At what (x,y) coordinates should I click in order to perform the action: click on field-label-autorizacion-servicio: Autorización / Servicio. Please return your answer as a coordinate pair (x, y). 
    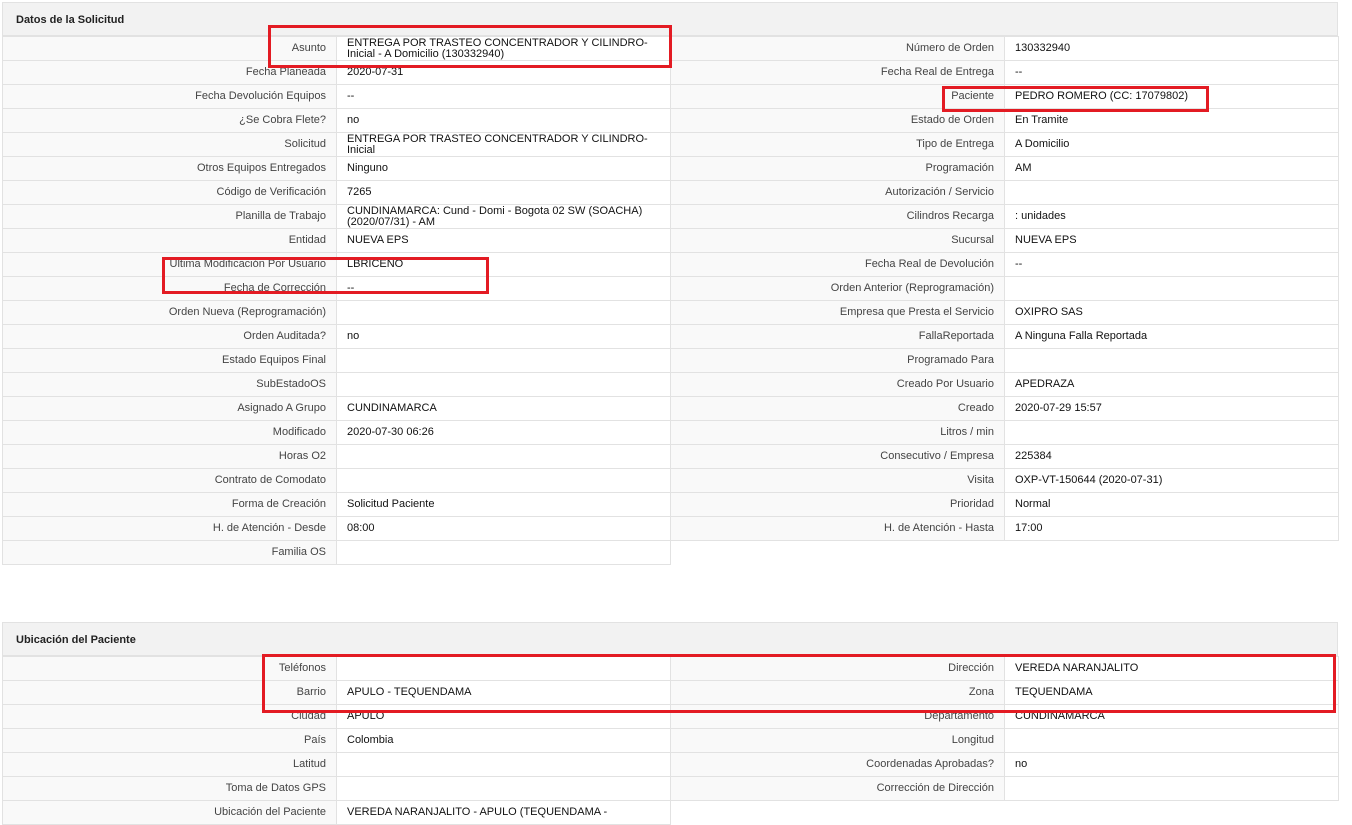
    Looking at the image, I should click on (837, 192).